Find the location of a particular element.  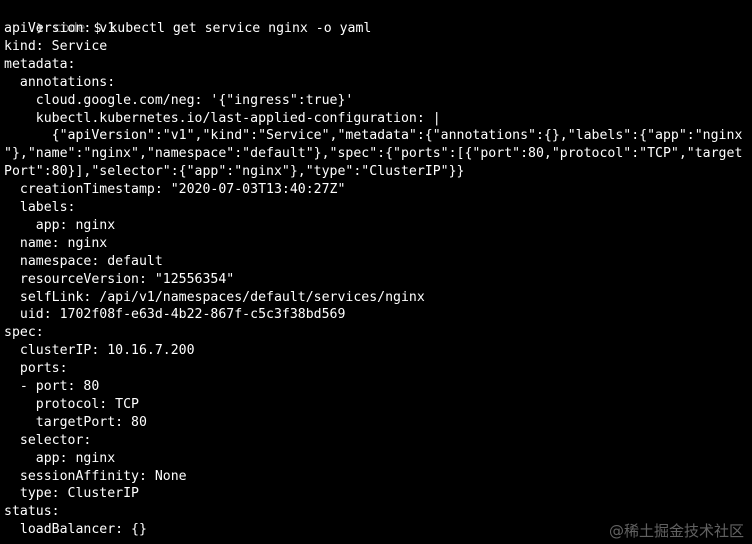

output-line: name: nginx is located at coordinates (56, 243).